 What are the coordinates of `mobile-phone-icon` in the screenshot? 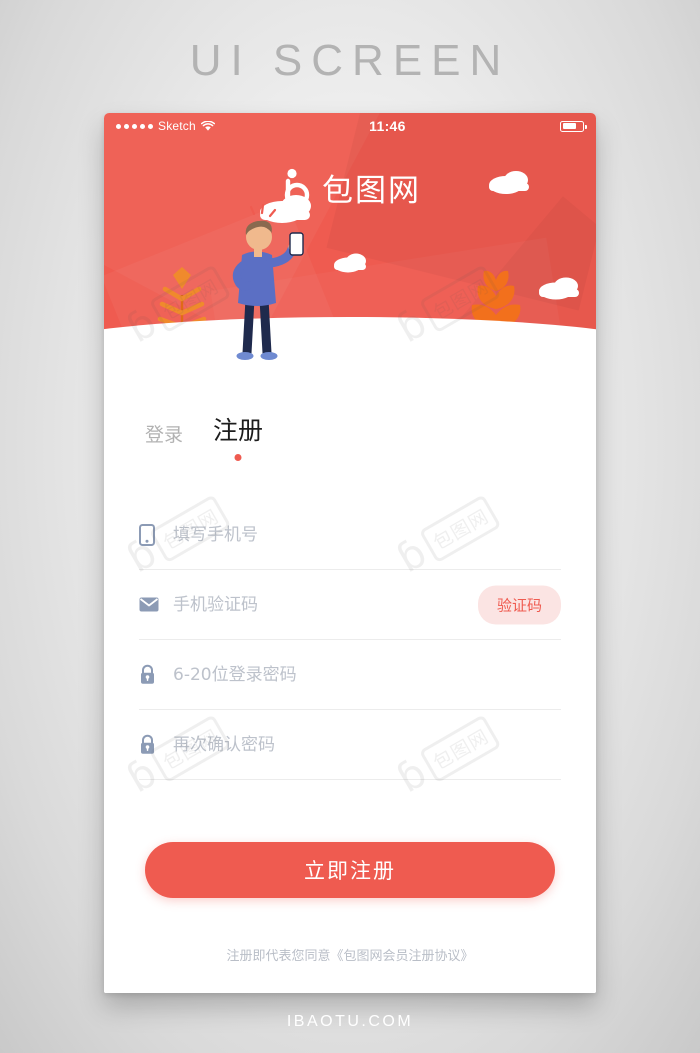 It's located at (156, 534).